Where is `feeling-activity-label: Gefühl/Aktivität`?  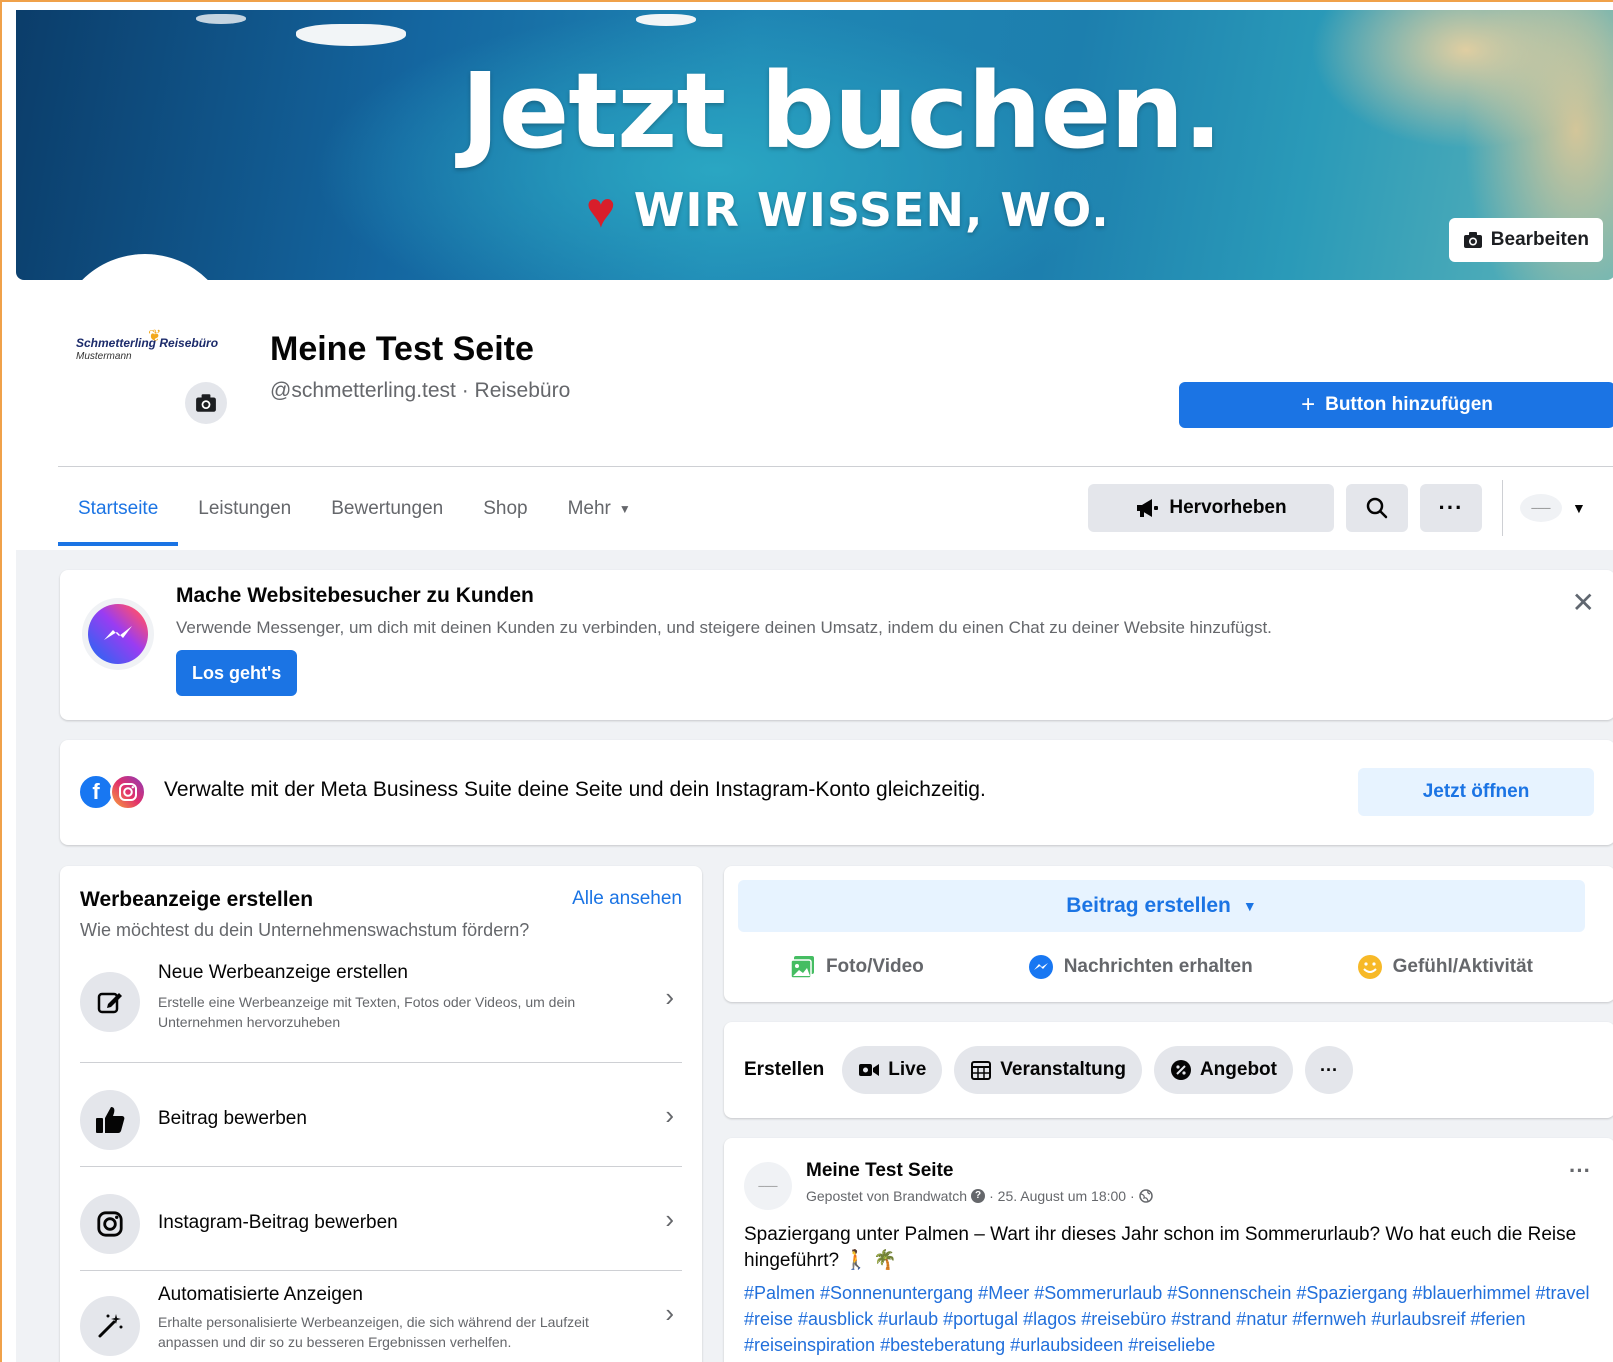
feeling-activity-label: Gefühl/Aktivität is located at coordinates (1463, 966).